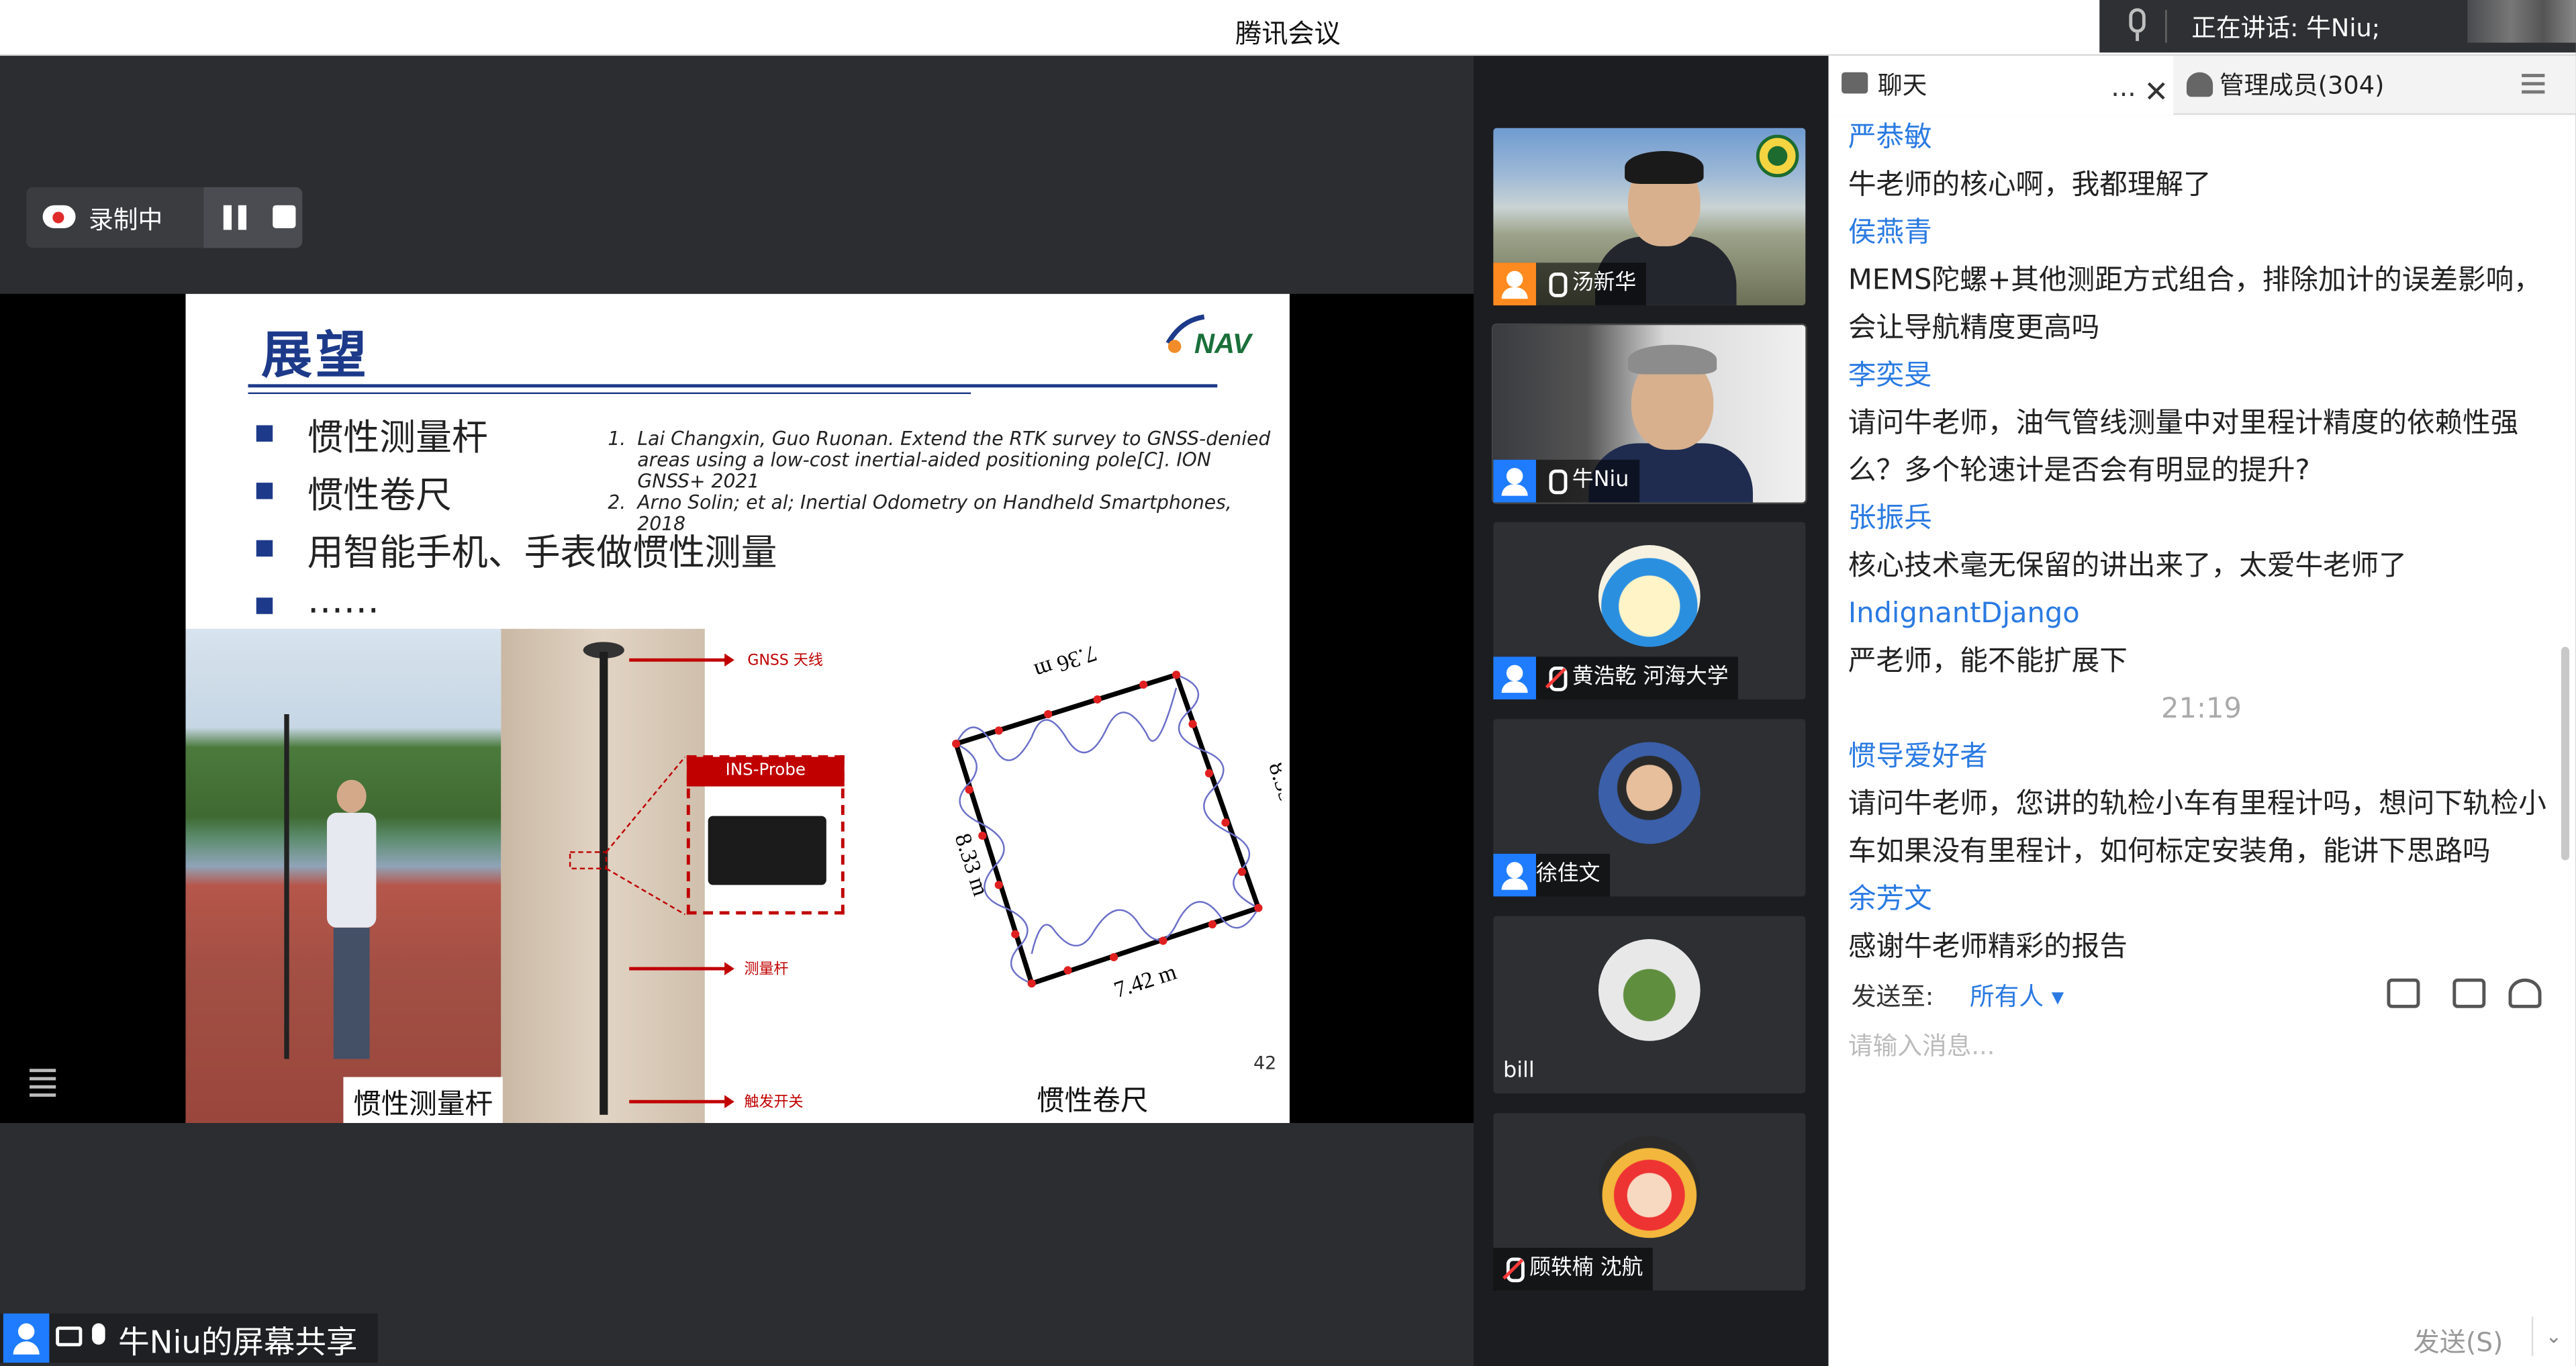 The width and height of the screenshot is (2576, 1366). Describe the element at coordinates (37, 1080) in the screenshot. I see `list-menu-icon` at that location.